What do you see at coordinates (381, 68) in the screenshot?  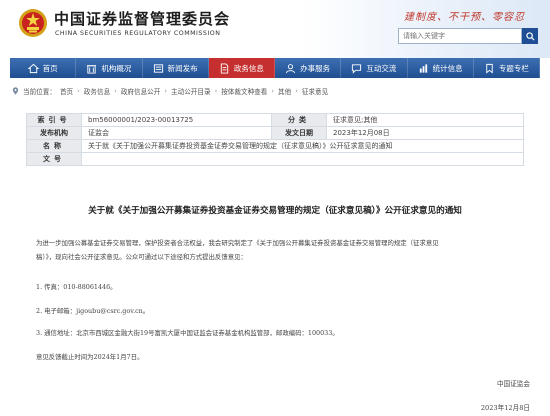 I see `nav-item-label: 互动交流` at bounding box center [381, 68].